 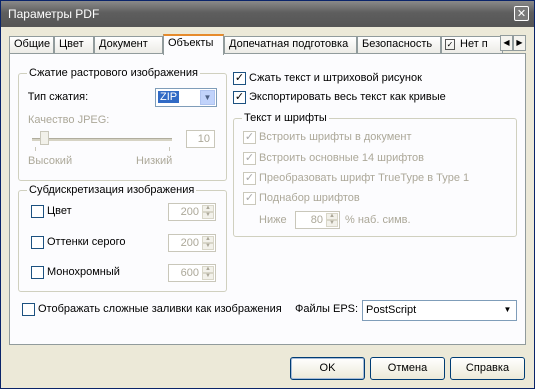 I want to click on downsample-color-checkbox, so click(x=37, y=211).